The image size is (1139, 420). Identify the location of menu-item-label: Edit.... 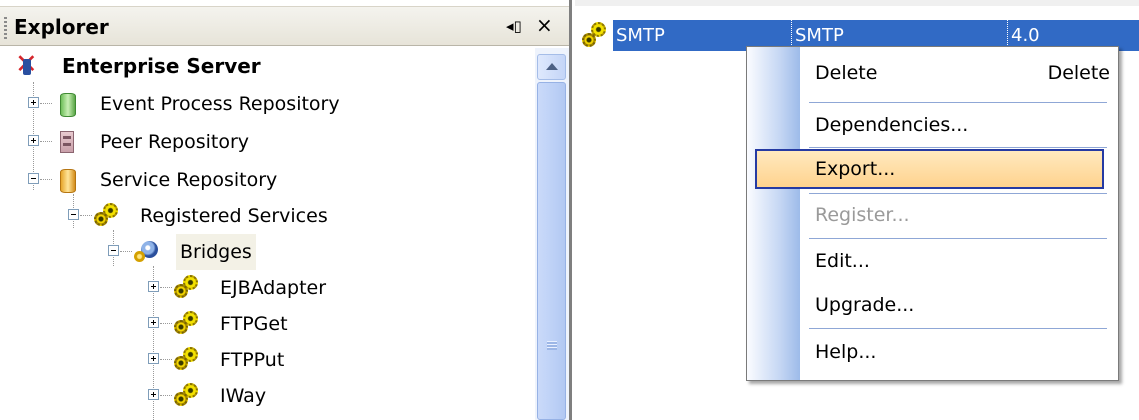
(842, 261).